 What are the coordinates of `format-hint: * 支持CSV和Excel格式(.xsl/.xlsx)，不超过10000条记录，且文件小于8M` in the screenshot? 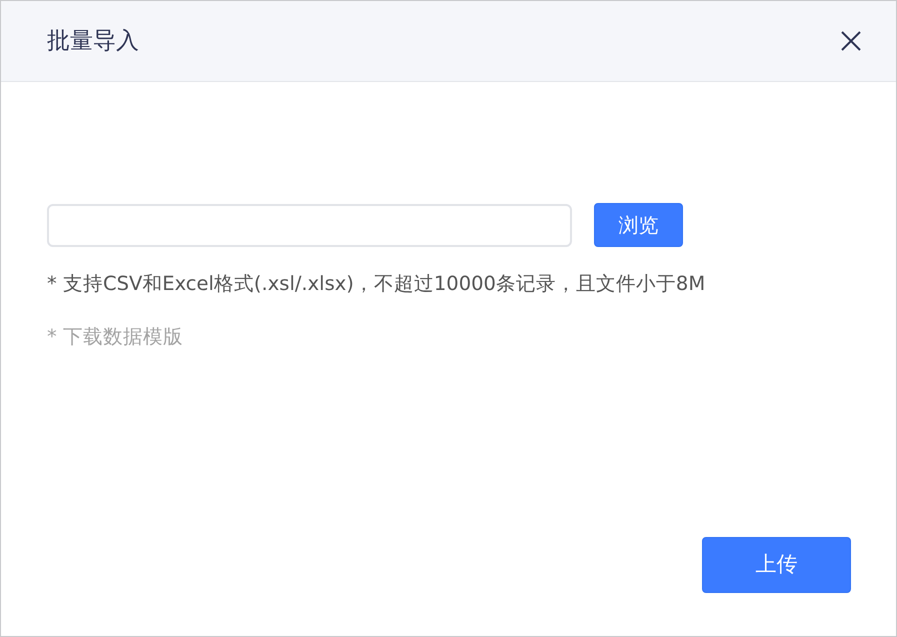 It's located at (376, 284).